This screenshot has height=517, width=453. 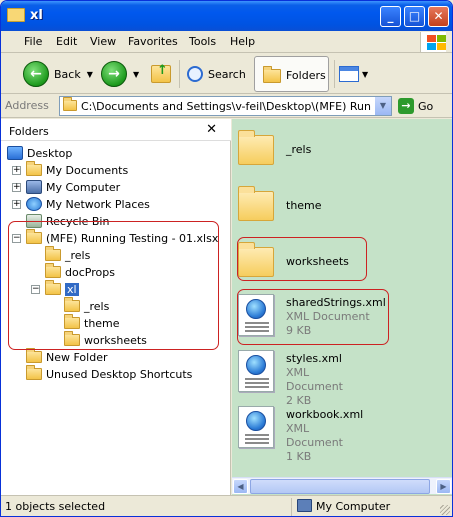 I want to click on status-bar: 1 objects selected My Computer, so click(x=226, y=505).